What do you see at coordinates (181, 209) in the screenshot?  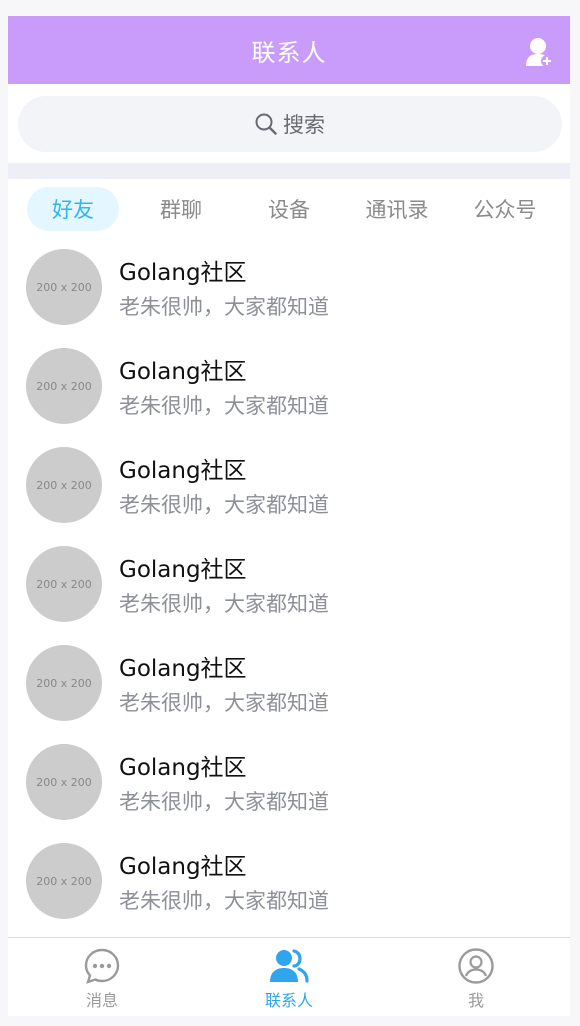 I see `tab-groups: 群聊` at bounding box center [181, 209].